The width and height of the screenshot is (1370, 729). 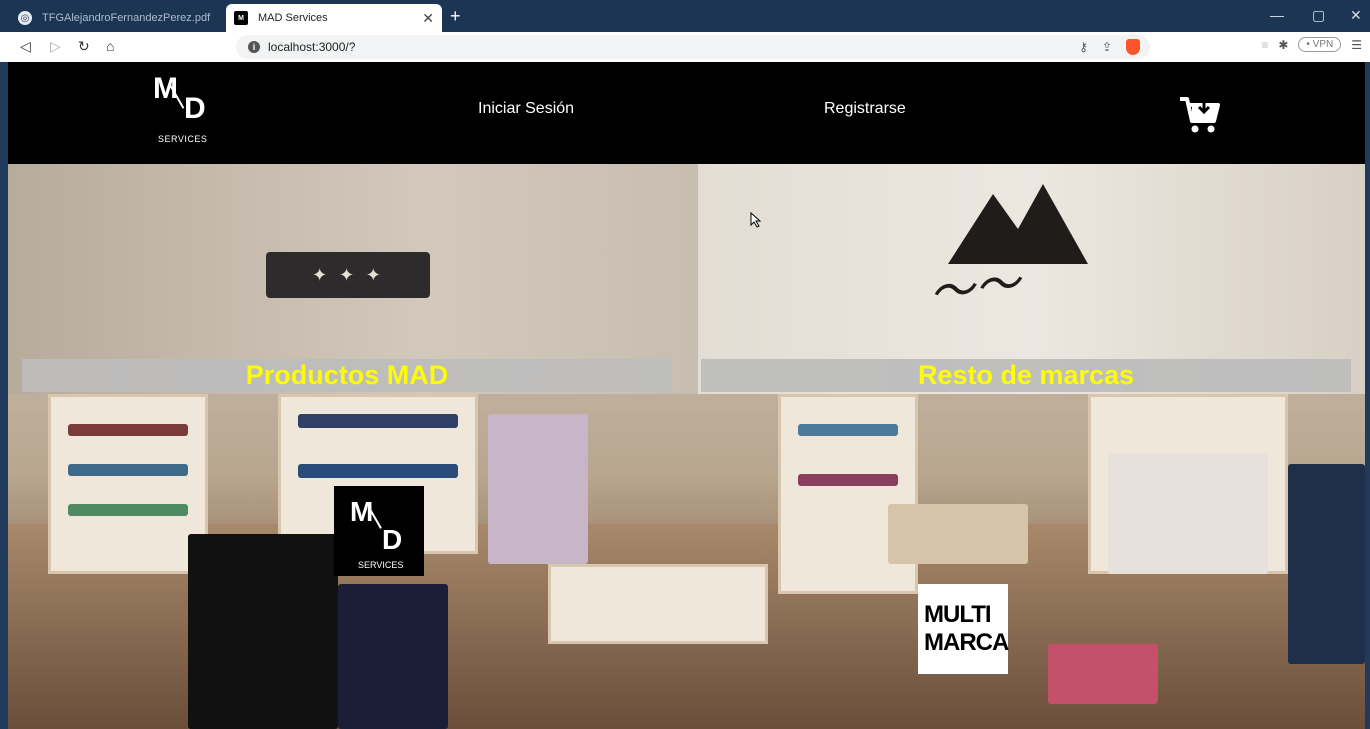 I want to click on minimize-icon: —, so click(x=1277, y=15).